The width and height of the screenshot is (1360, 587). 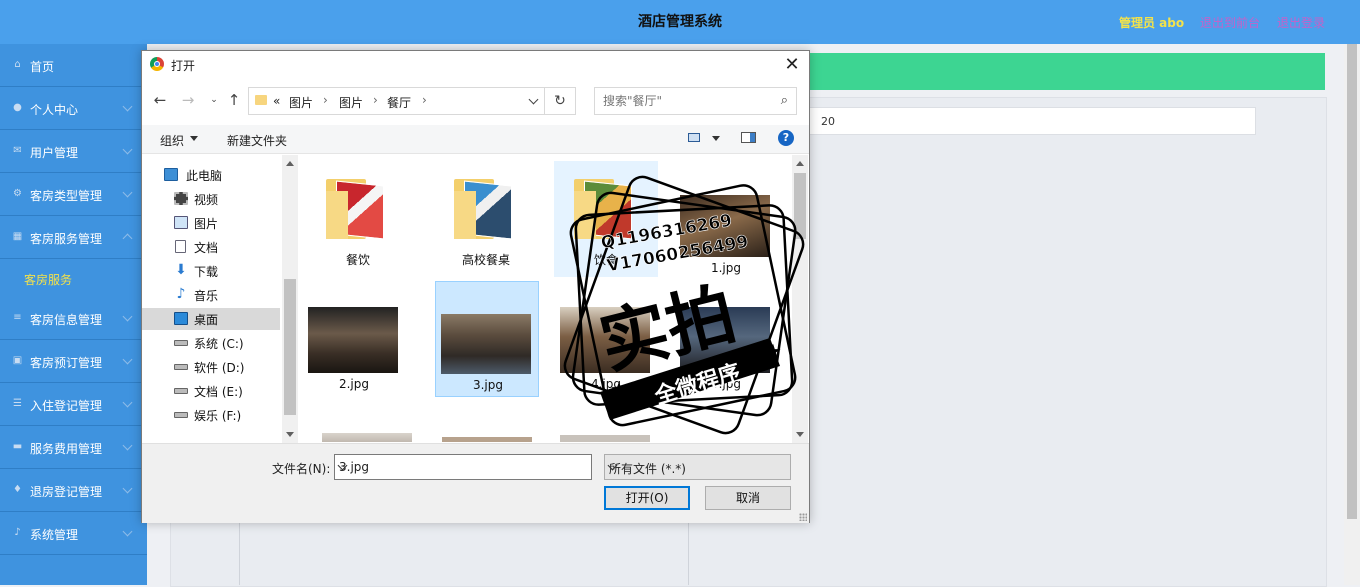 I want to click on tree-item-drive-c: 系统 (C:), so click(x=211, y=343).